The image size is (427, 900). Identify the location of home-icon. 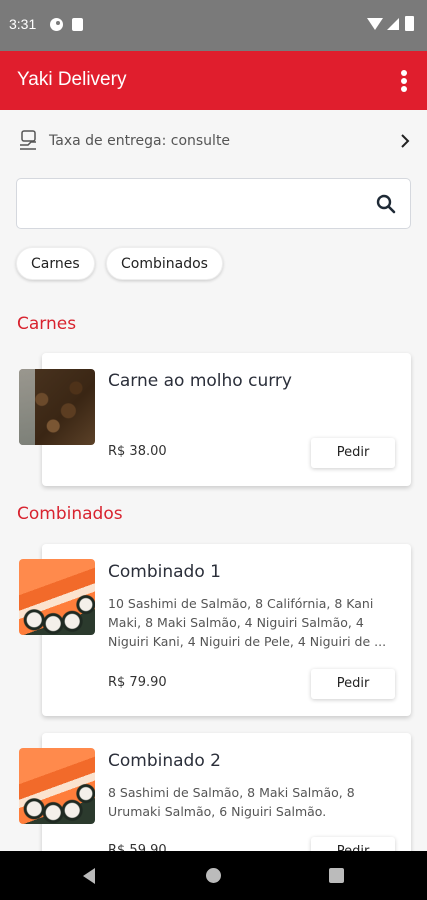
(213, 875).